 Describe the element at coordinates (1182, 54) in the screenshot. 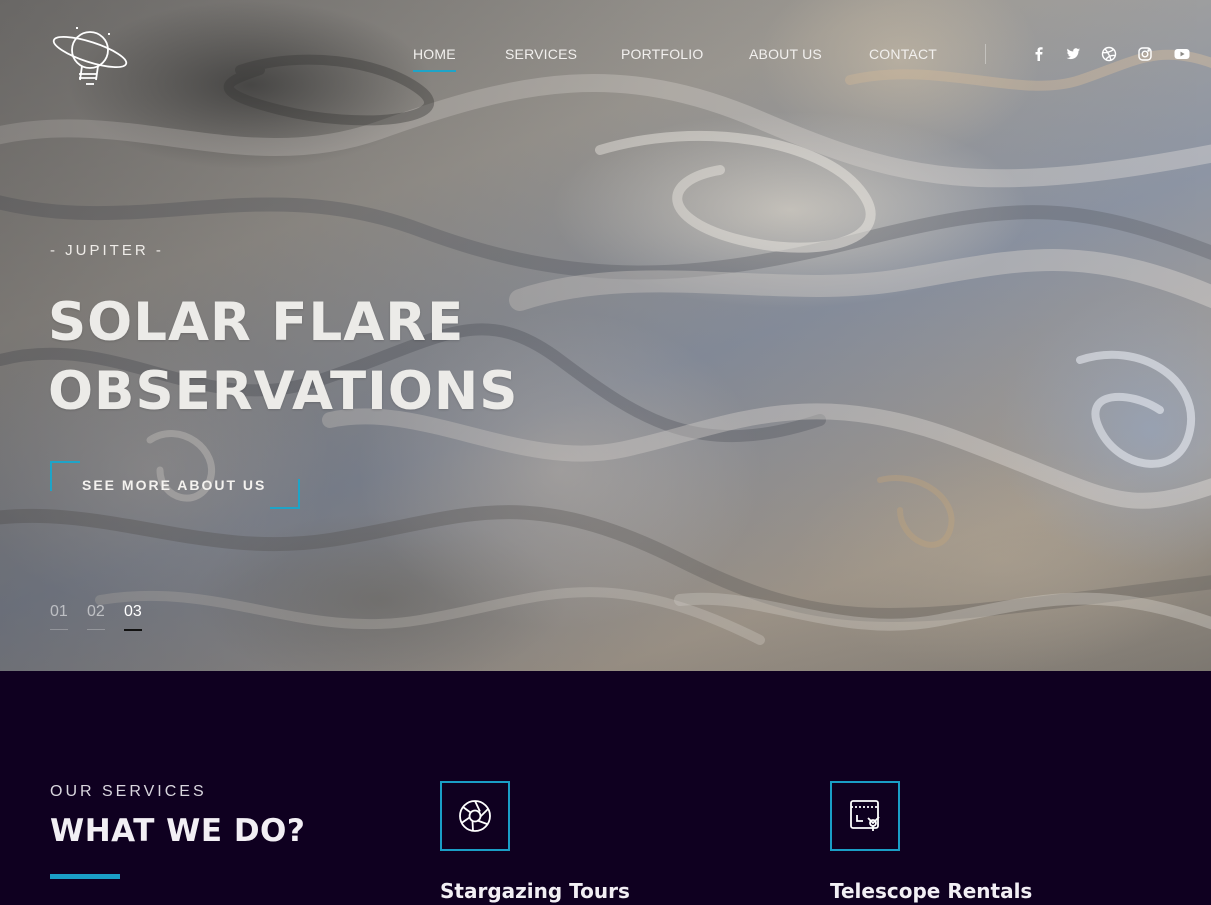

I see `youtube-icon` at that location.